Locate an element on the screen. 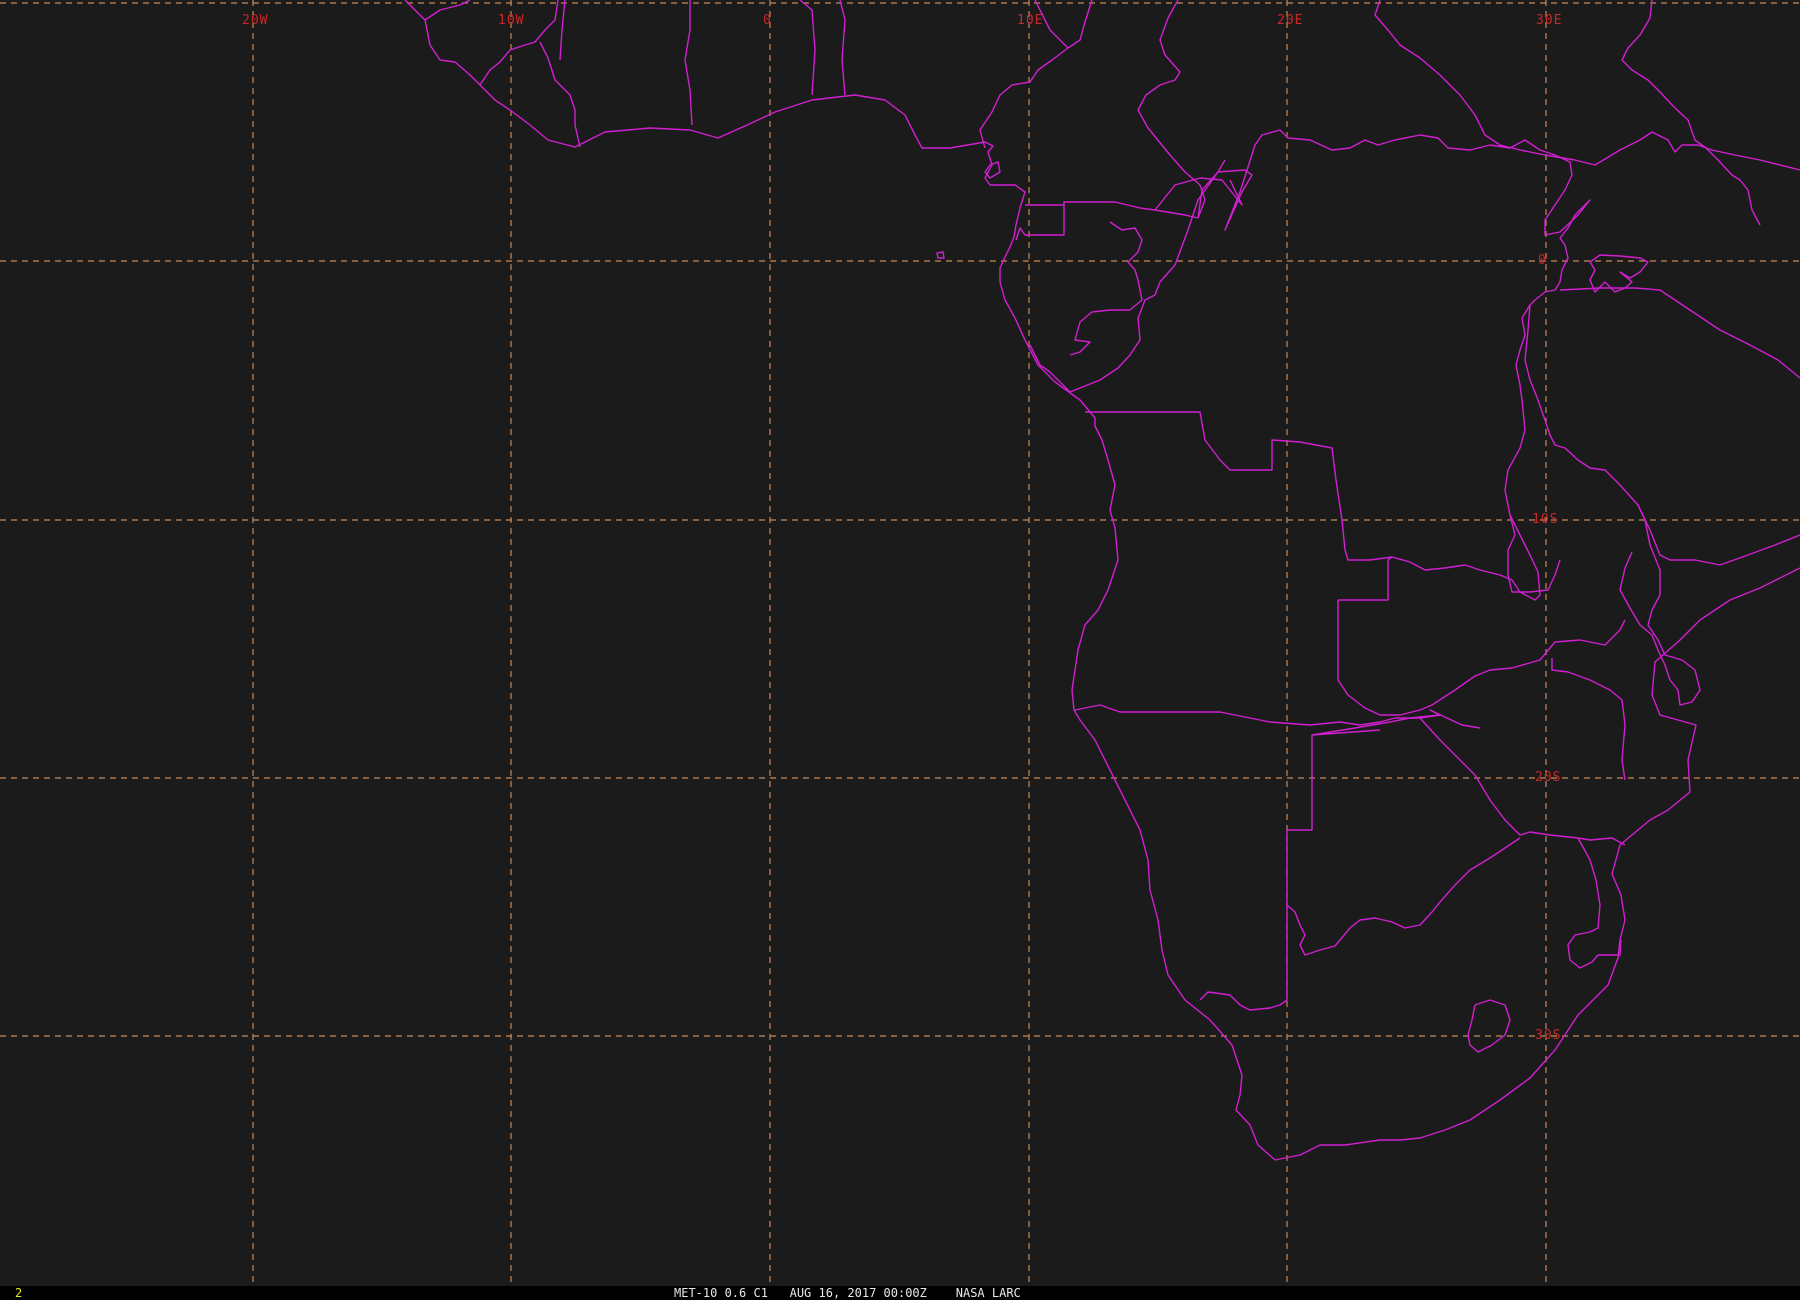 The width and height of the screenshot is (1800, 1300). lon-label-10w: 10W is located at coordinates (511, 20).